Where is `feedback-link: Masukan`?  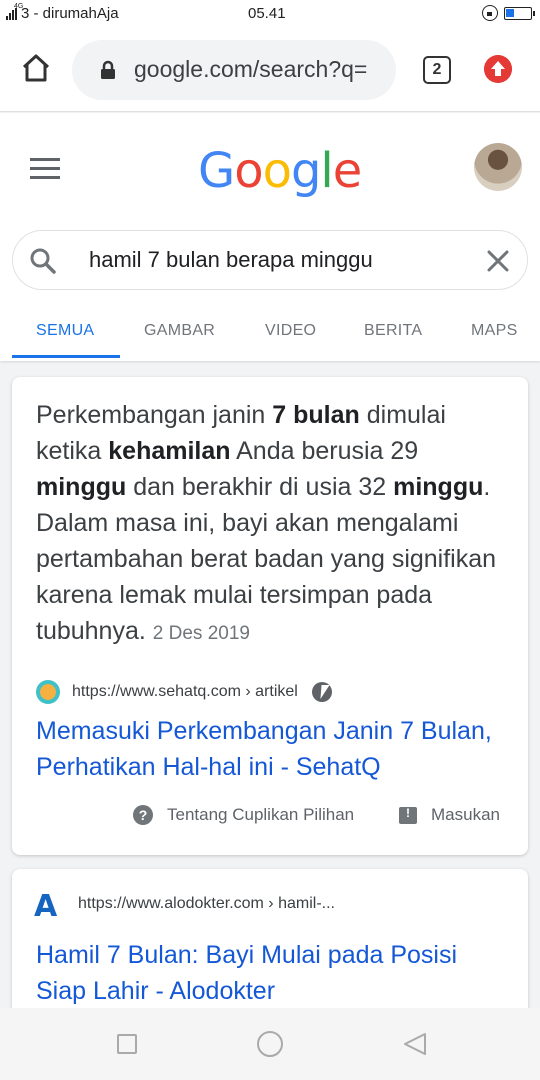 feedback-link: Masukan is located at coordinates (449, 815).